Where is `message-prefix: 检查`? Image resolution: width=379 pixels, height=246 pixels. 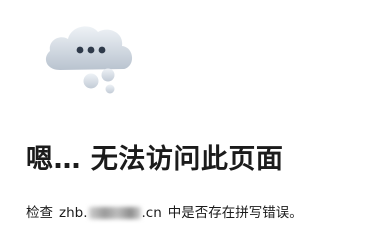 message-prefix: 检查 is located at coordinates (39, 213).